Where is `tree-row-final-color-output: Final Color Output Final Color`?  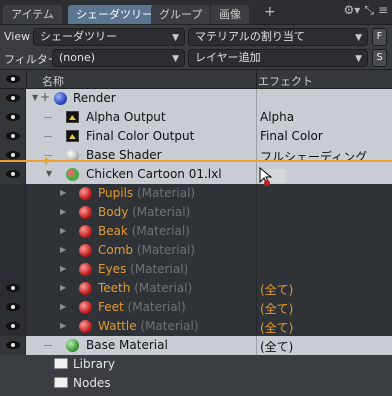 tree-row-final-color-output: Final Color Output Final Color is located at coordinates (196, 136).